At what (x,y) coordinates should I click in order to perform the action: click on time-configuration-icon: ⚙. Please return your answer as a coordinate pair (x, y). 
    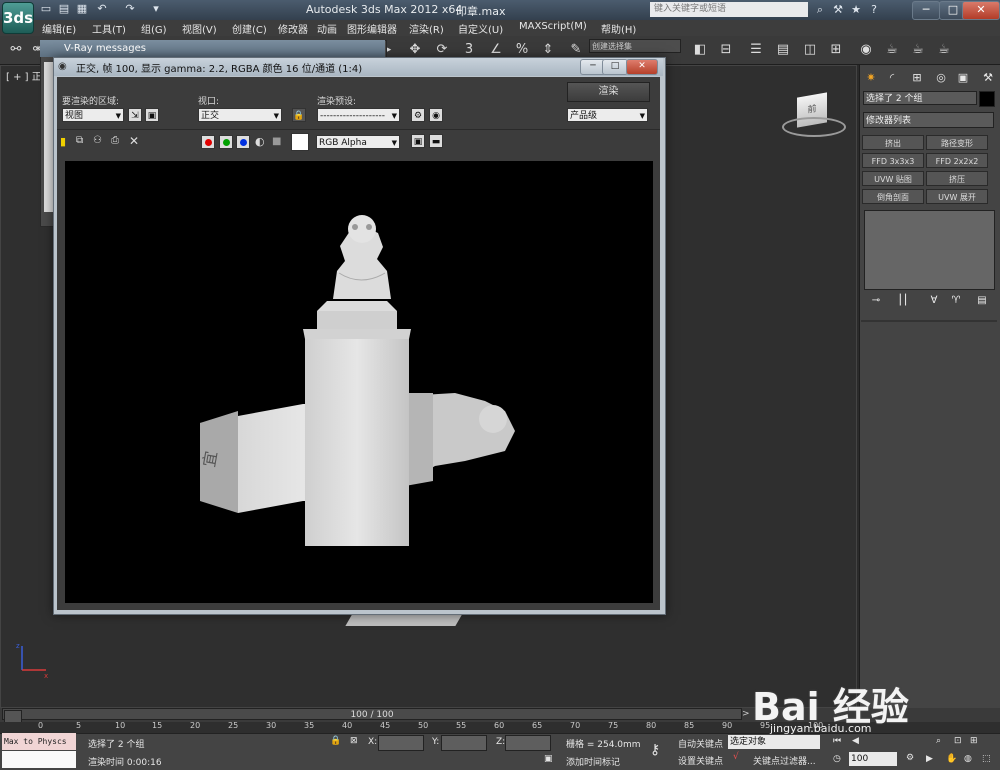
    Looking at the image, I should click on (910, 758).